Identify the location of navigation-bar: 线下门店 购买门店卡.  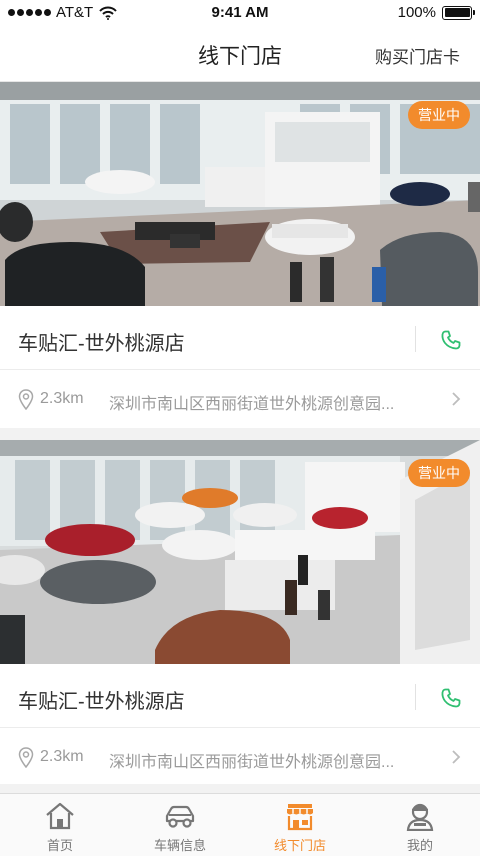
(240, 54).